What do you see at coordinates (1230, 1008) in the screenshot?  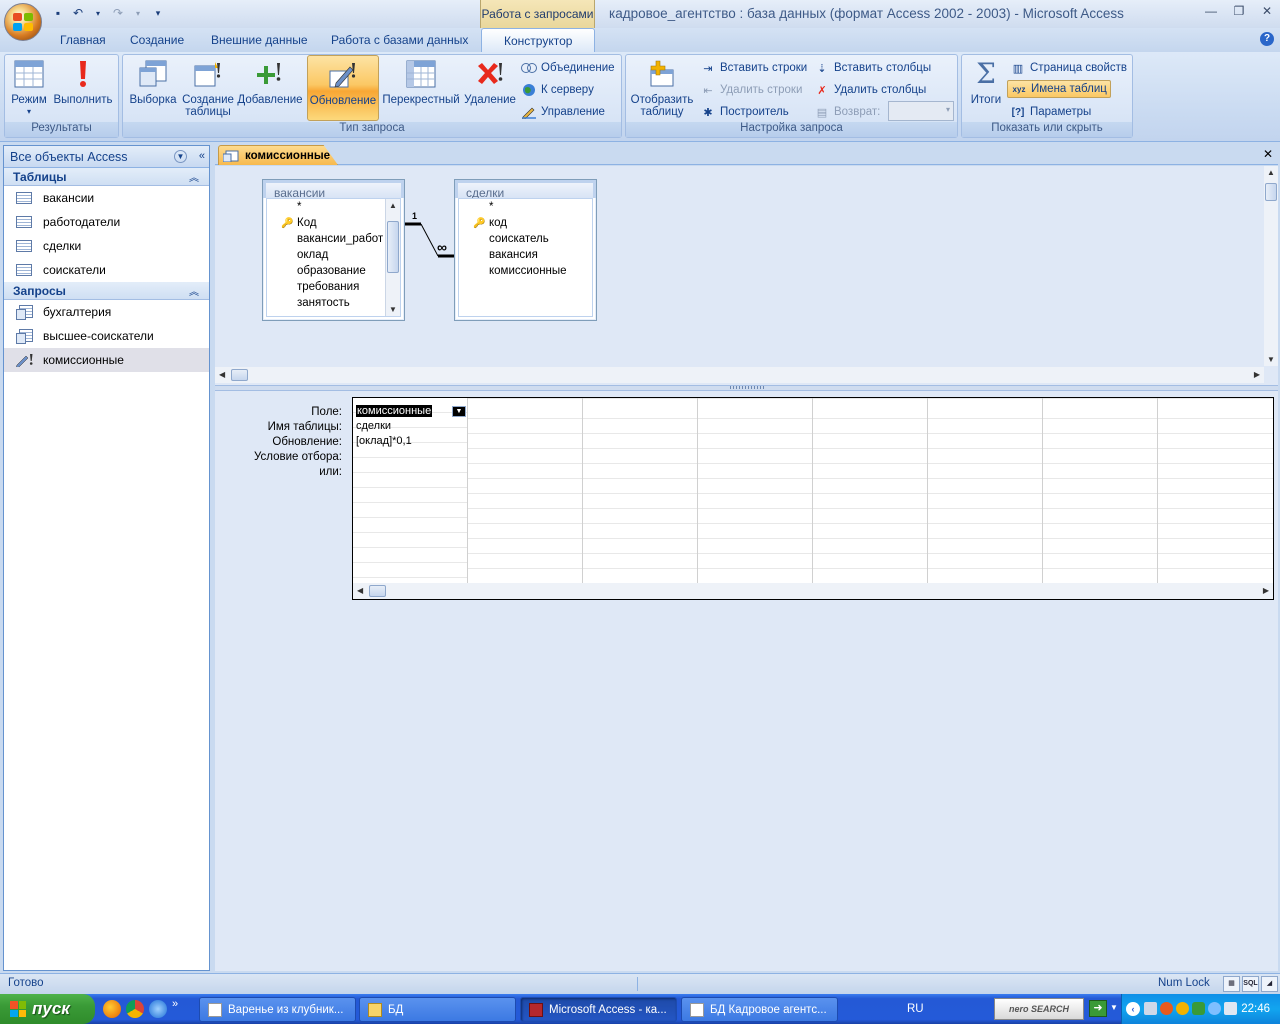 I see `volume-icon` at bounding box center [1230, 1008].